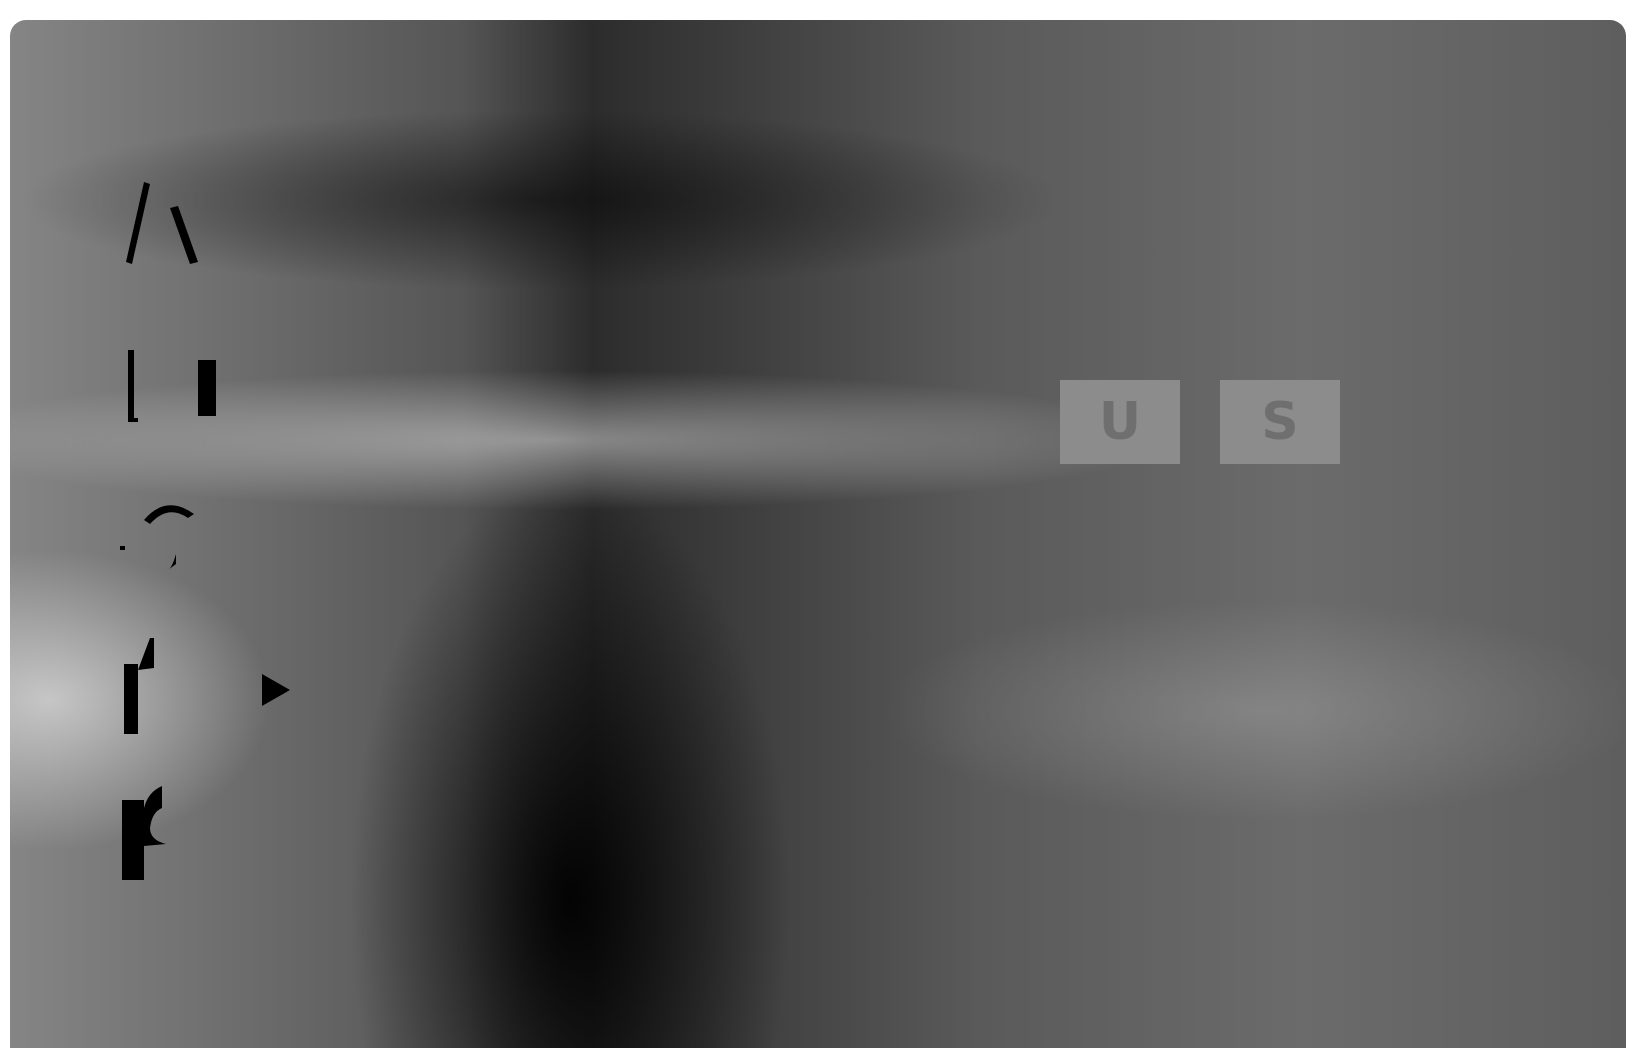 This screenshot has height=1048, width=1635. I want to click on subtitle-icon, so click(165, 385).